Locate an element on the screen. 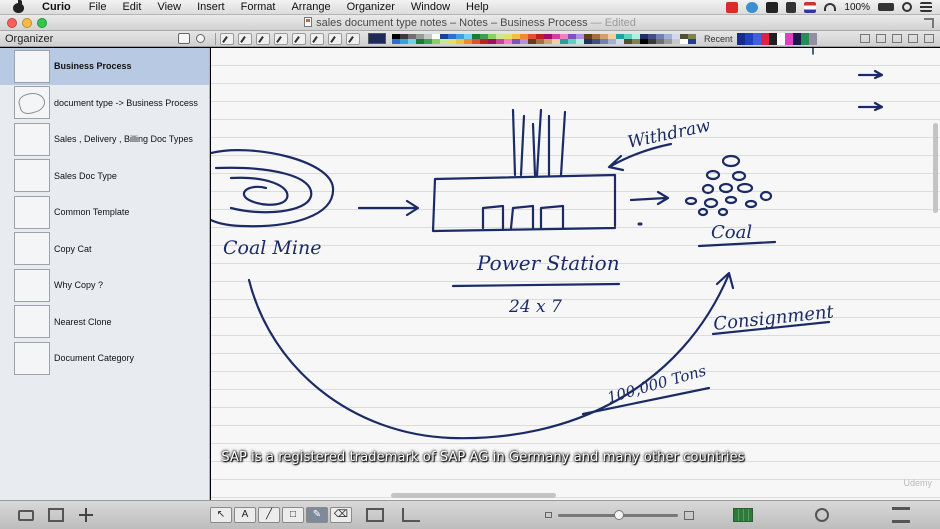 This screenshot has width=940, height=529. spotlight-icon is located at coordinates (907, 7).